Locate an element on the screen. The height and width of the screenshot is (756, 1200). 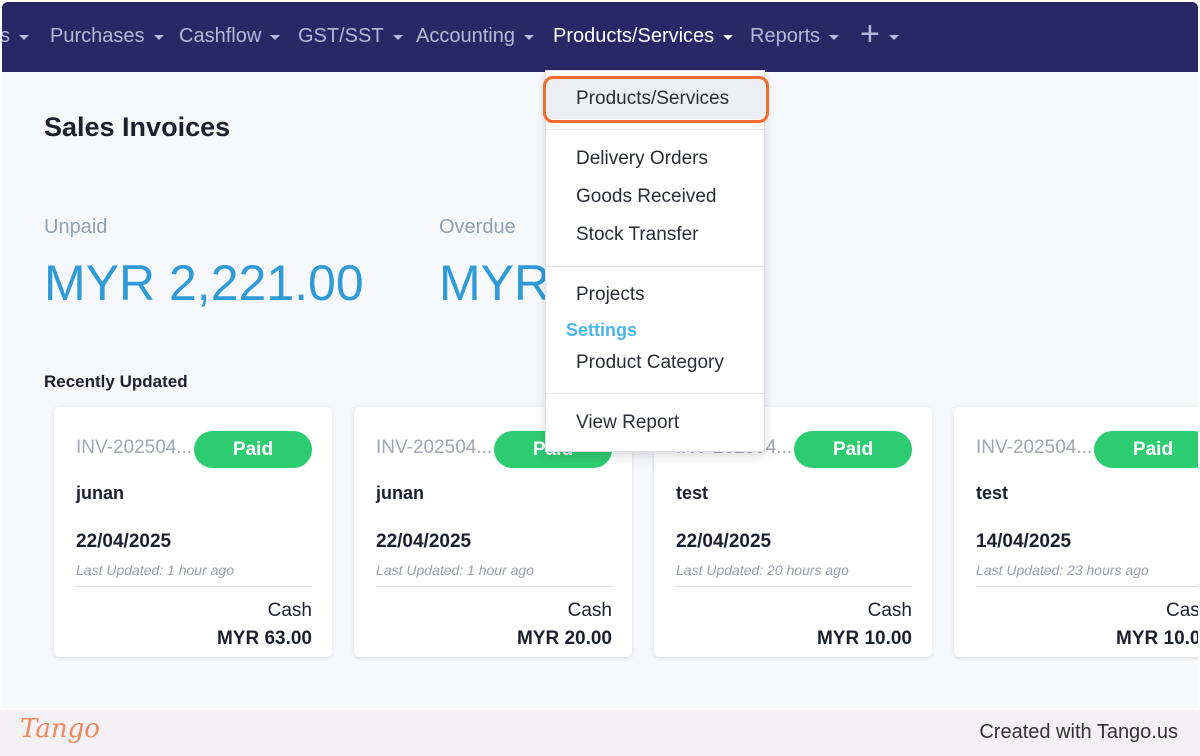
nav-item-purchases: Purchases is located at coordinates (107, 36).